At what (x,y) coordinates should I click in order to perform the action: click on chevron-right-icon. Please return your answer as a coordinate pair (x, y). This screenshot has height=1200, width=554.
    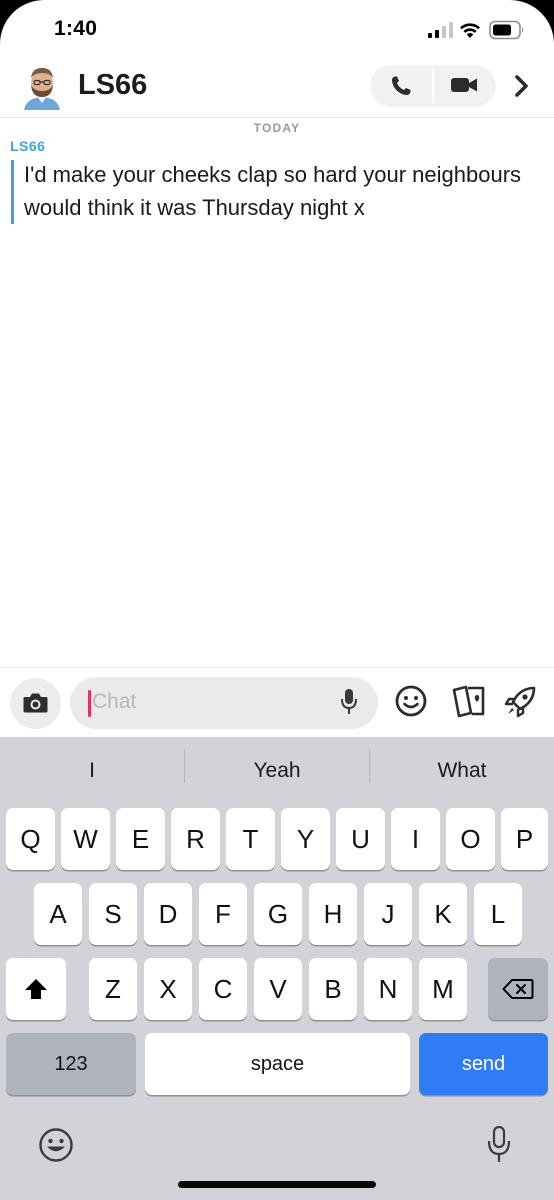
    Looking at the image, I should click on (522, 86).